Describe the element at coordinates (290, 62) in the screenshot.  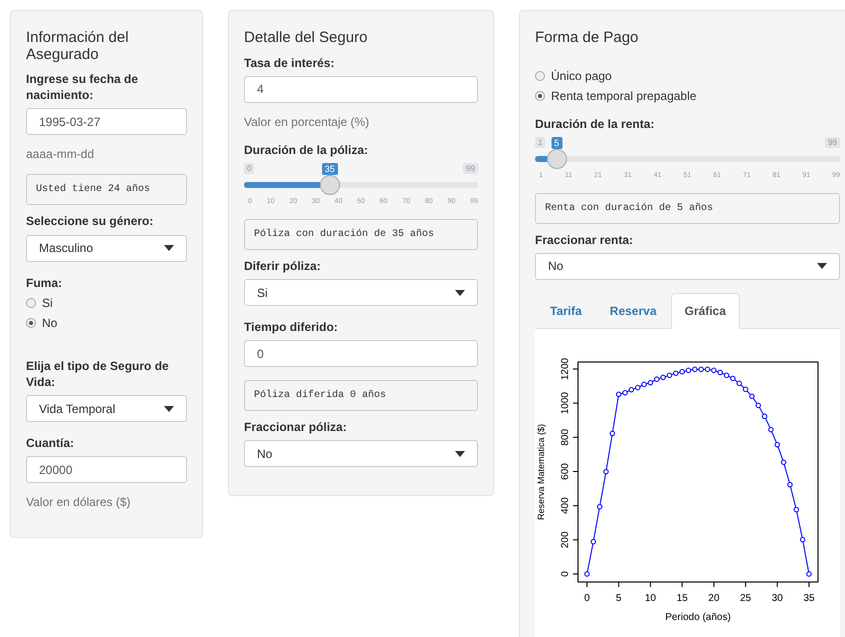
I see `field-label: Tasa de interés:` at that location.